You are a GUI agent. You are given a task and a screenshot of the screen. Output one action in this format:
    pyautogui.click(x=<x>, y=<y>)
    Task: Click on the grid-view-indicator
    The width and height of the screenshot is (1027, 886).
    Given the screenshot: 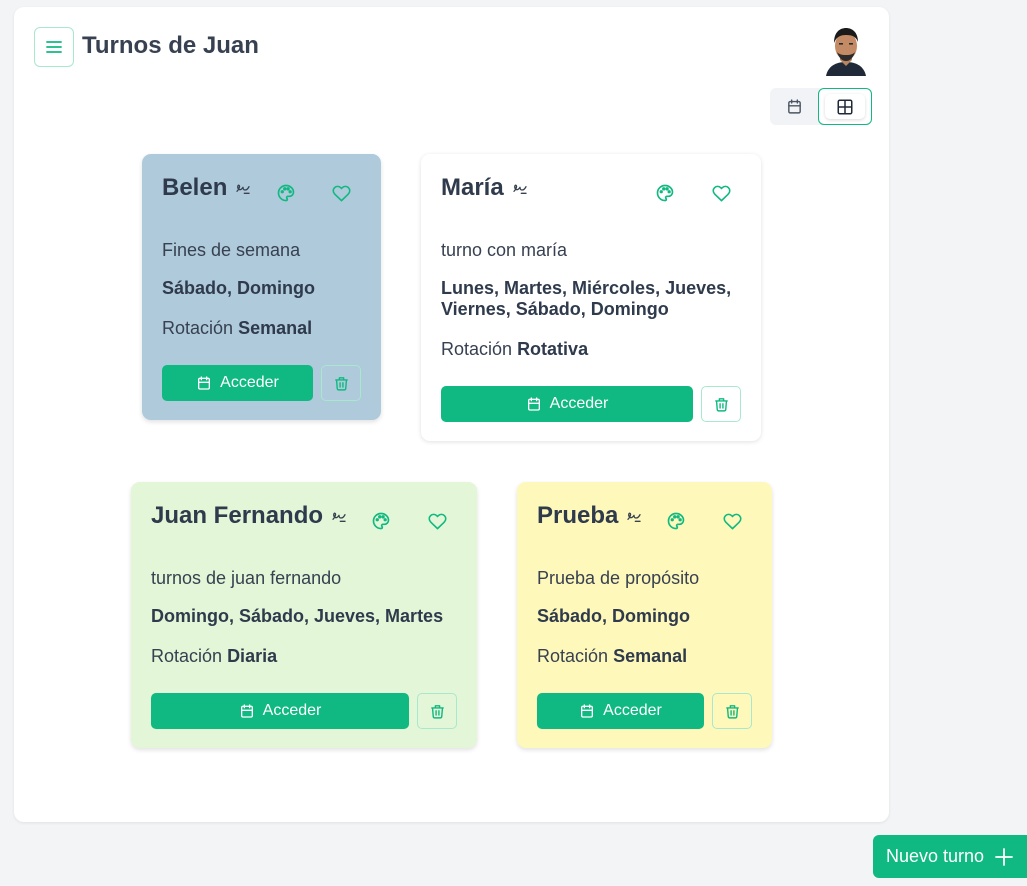 What is the action you would take?
    pyautogui.click(x=845, y=106)
    